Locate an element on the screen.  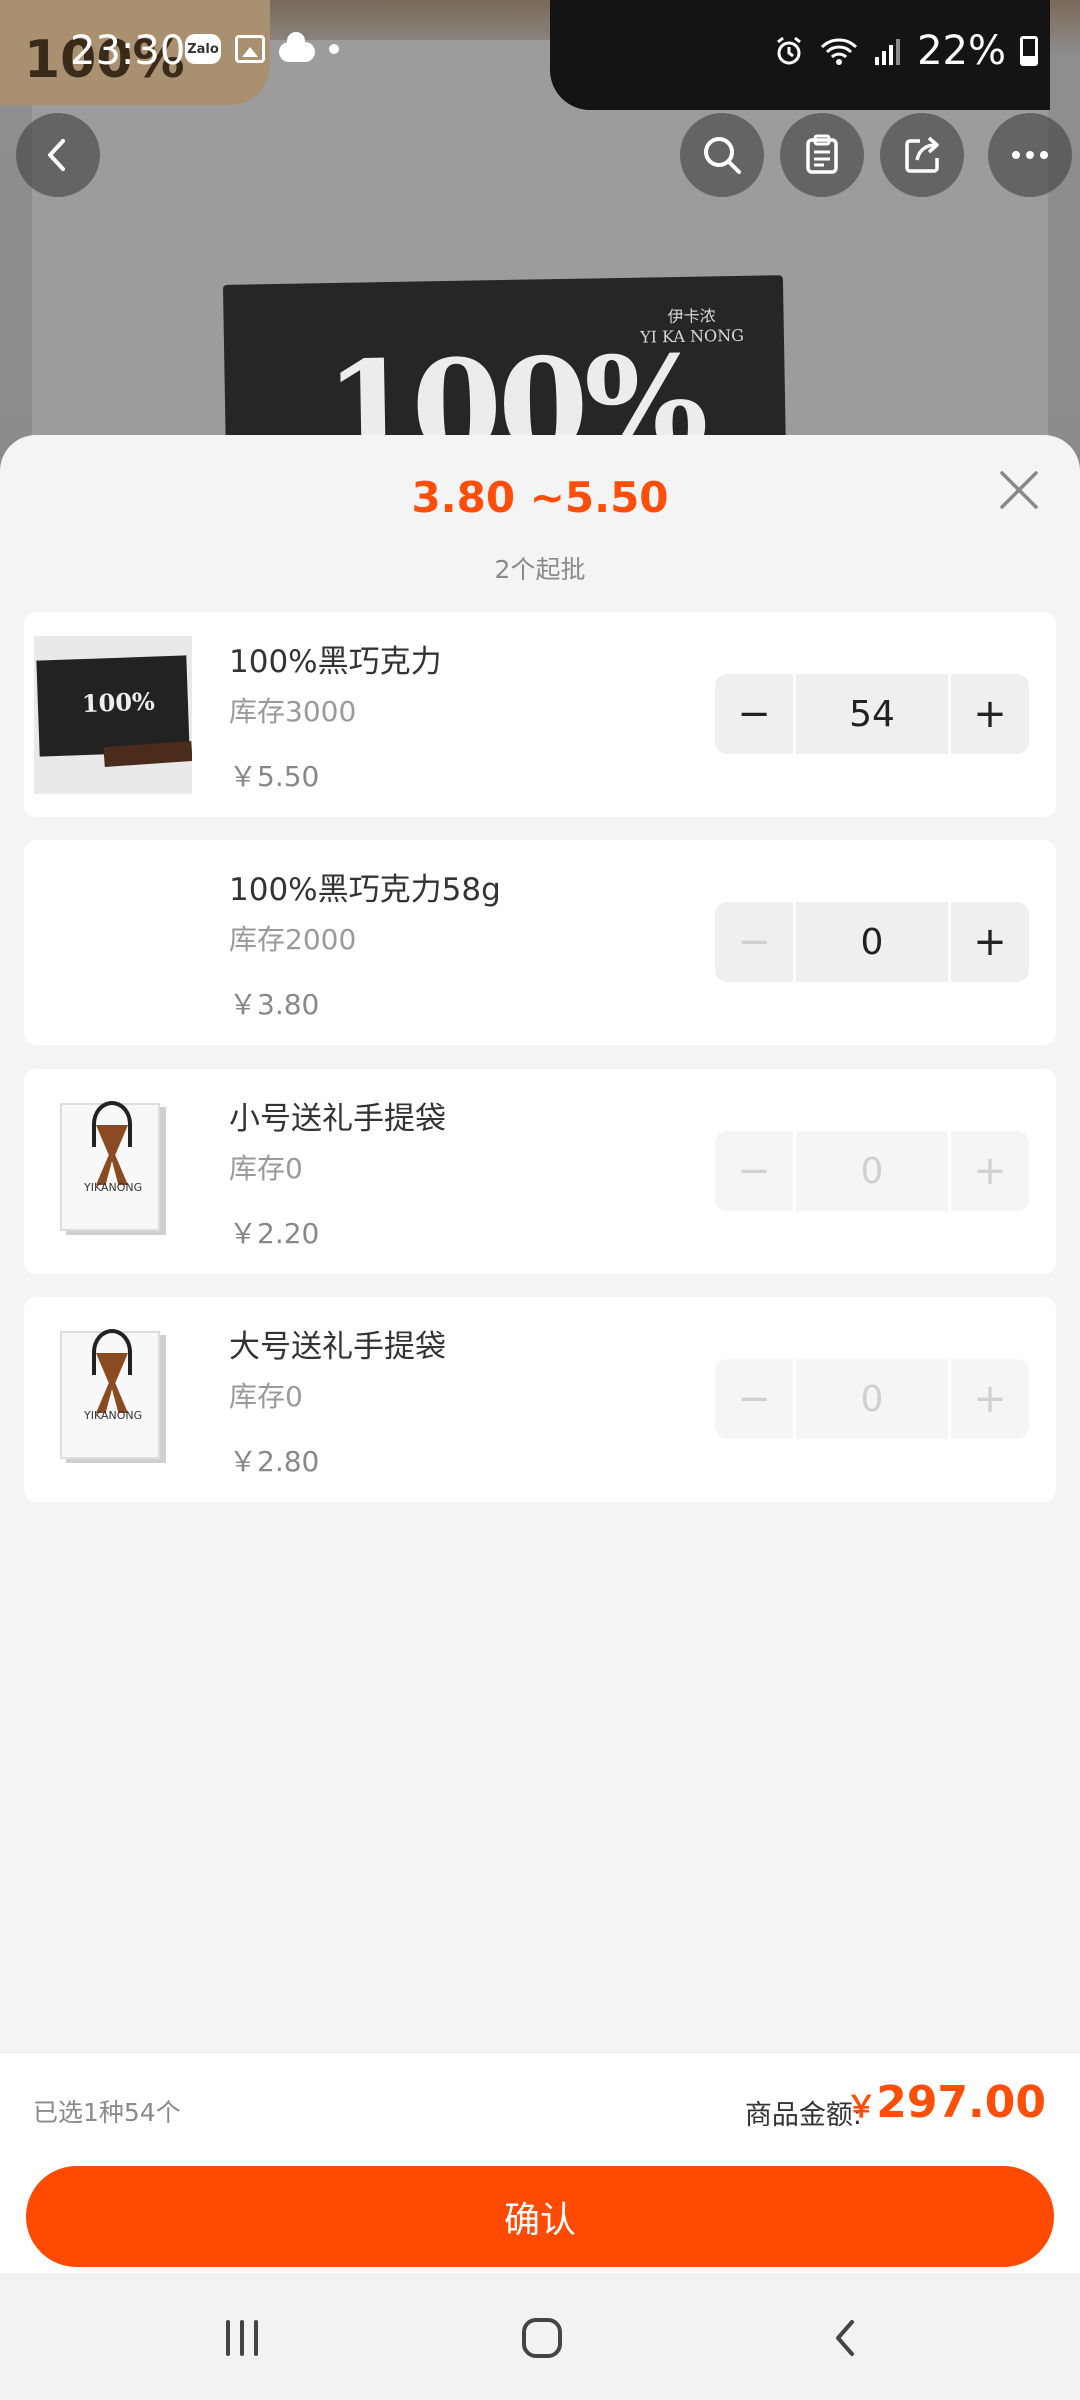
back-icon is located at coordinates (56, 155).